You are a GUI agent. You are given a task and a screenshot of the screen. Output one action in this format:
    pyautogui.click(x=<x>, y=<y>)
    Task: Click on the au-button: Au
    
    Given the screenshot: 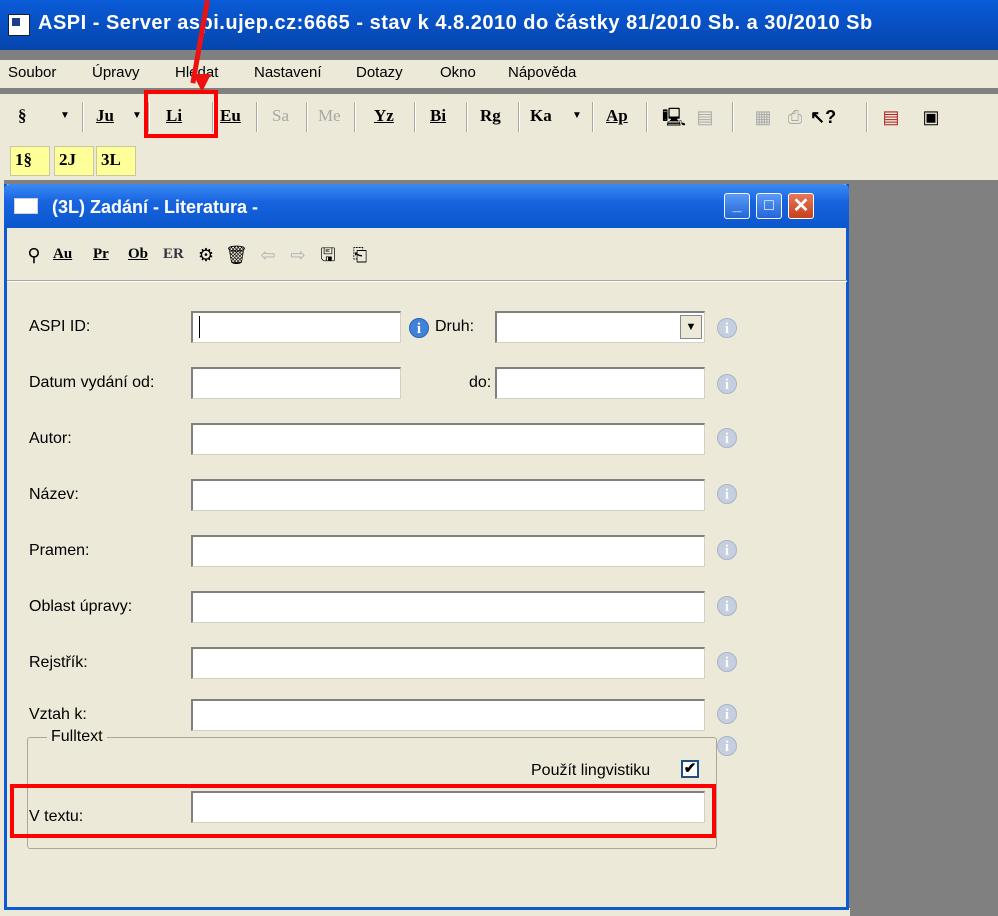 What is the action you would take?
    pyautogui.click(x=62, y=254)
    